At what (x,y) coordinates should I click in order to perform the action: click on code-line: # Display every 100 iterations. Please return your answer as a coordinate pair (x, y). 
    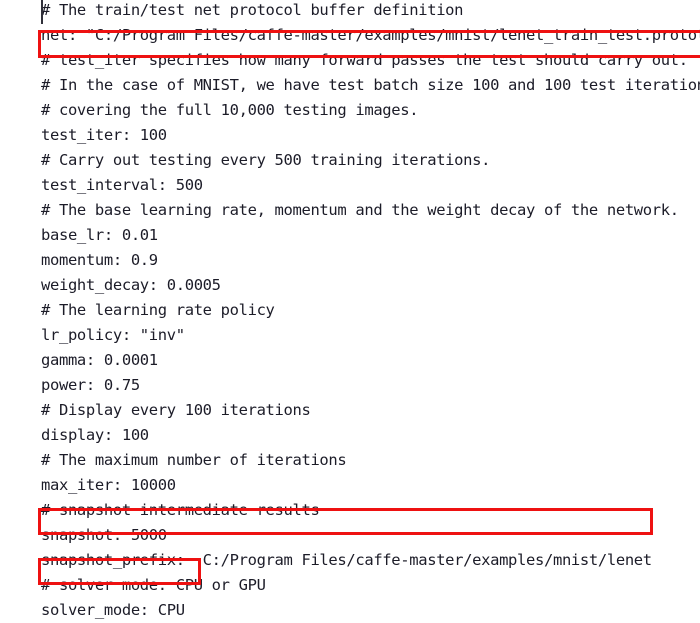
    Looking at the image, I should click on (176, 410).